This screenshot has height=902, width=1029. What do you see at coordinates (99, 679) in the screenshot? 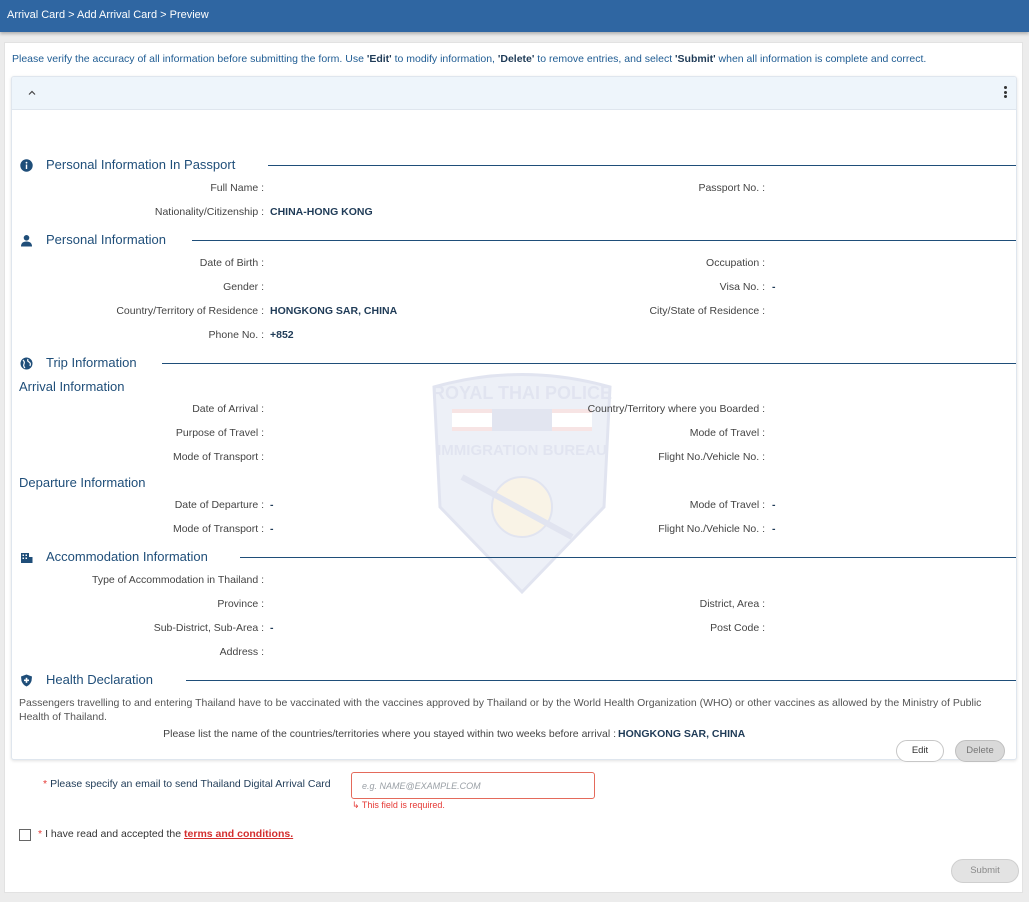
I see `section-title: Health Declaration` at bounding box center [99, 679].